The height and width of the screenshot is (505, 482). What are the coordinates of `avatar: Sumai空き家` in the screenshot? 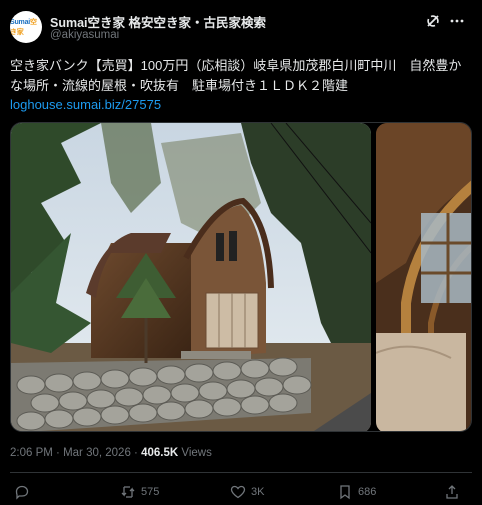 It's located at (26, 27).